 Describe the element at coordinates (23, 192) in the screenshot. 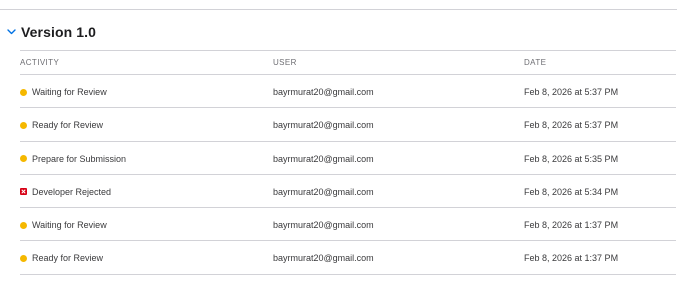

I see `rejected-status-icon` at that location.